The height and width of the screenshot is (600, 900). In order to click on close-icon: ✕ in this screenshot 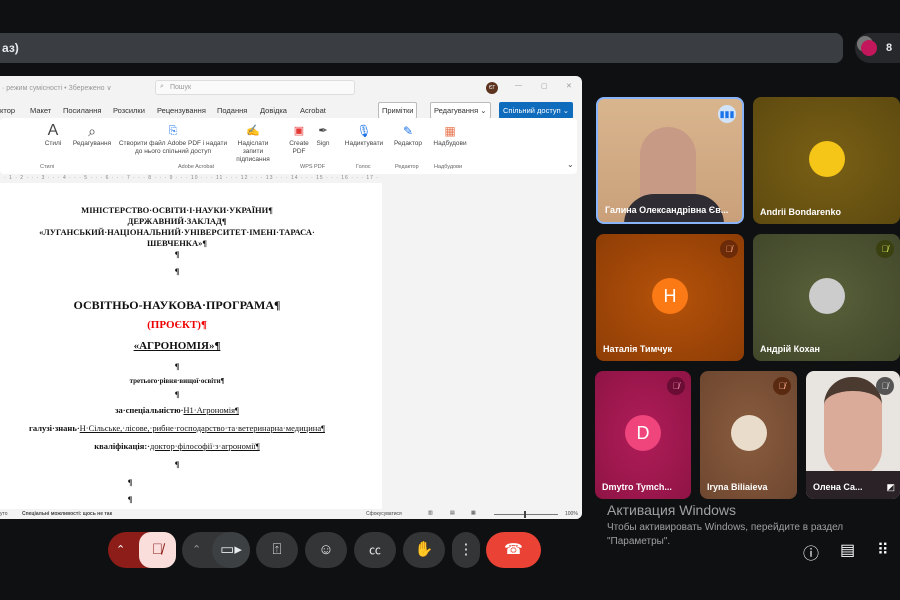, I will do `click(569, 86)`.